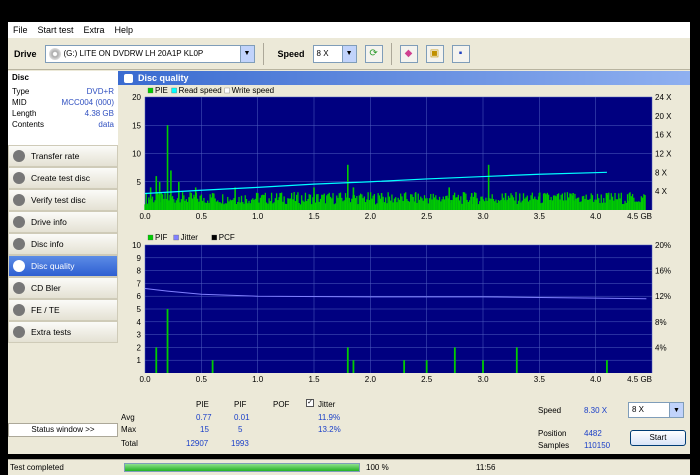  What do you see at coordinates (663, 154) in the screenshot?
I see `y-right-tick-label: 12 X` at bounding box center [663, 154].